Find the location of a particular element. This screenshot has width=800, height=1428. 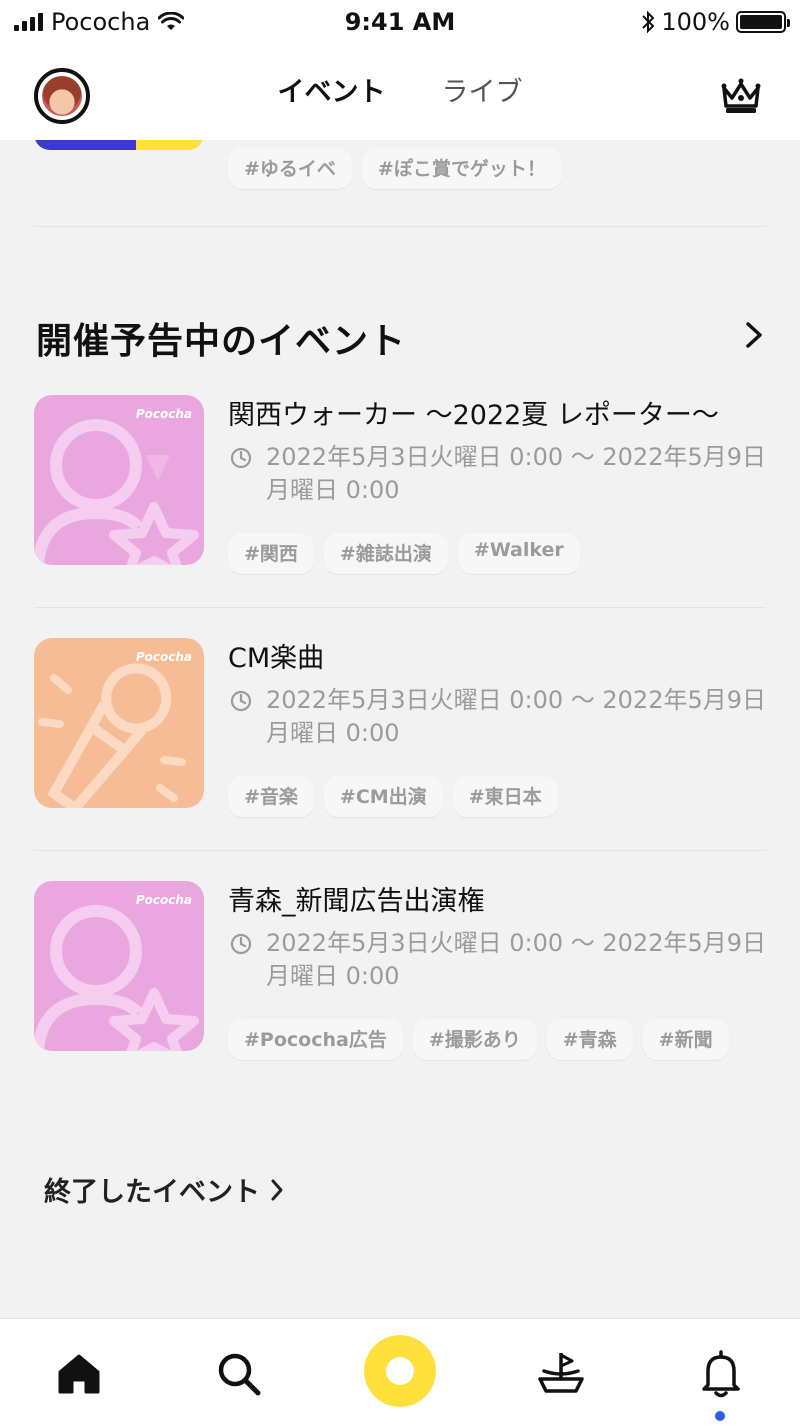

nav-ship is located at coordinates (561, 1374).